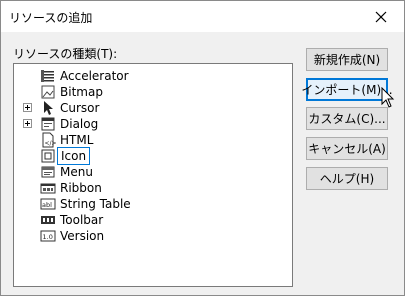  What do you see at coordinates (79, 124) in the screenshot?
I see `tree-item-label: Dialog` at bounding box center [79, 124].